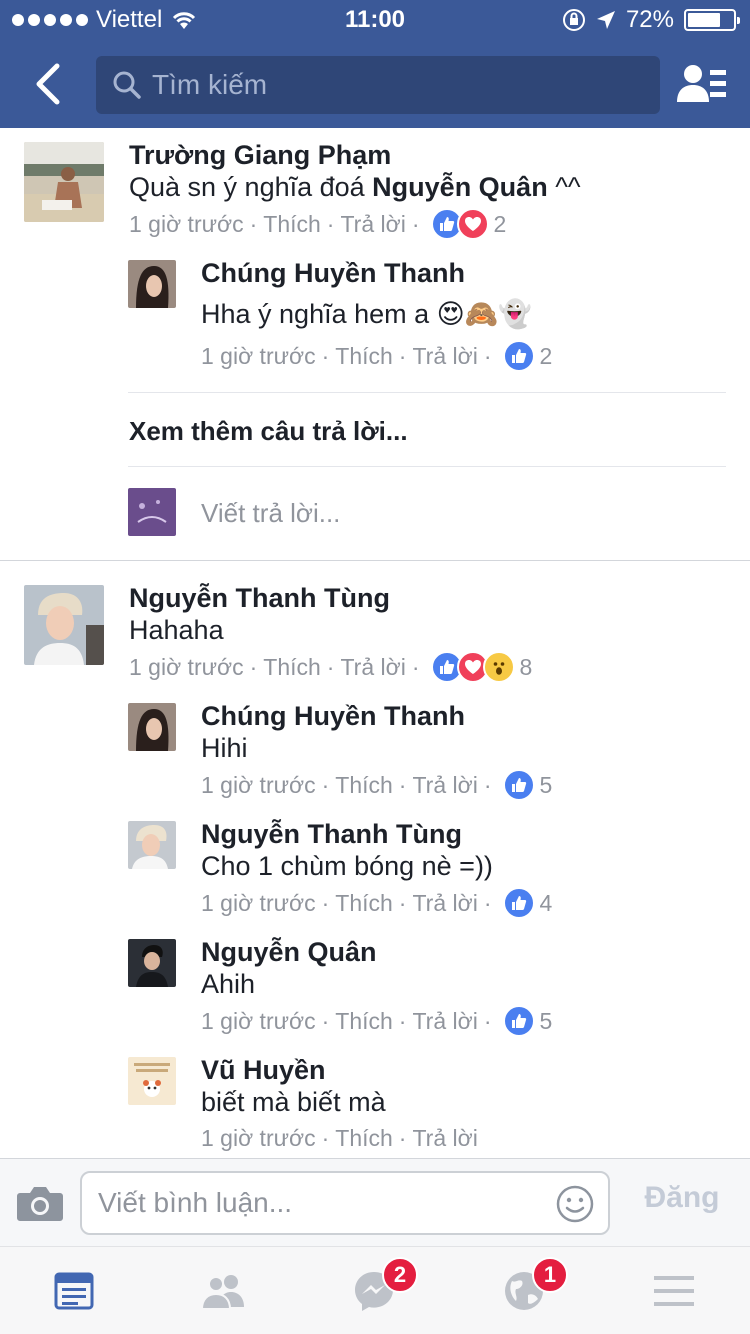 The height and width of the screenshot is (1334, 750). I want to click on comment-author: Trường Giang Phạm, so click(260, 155).